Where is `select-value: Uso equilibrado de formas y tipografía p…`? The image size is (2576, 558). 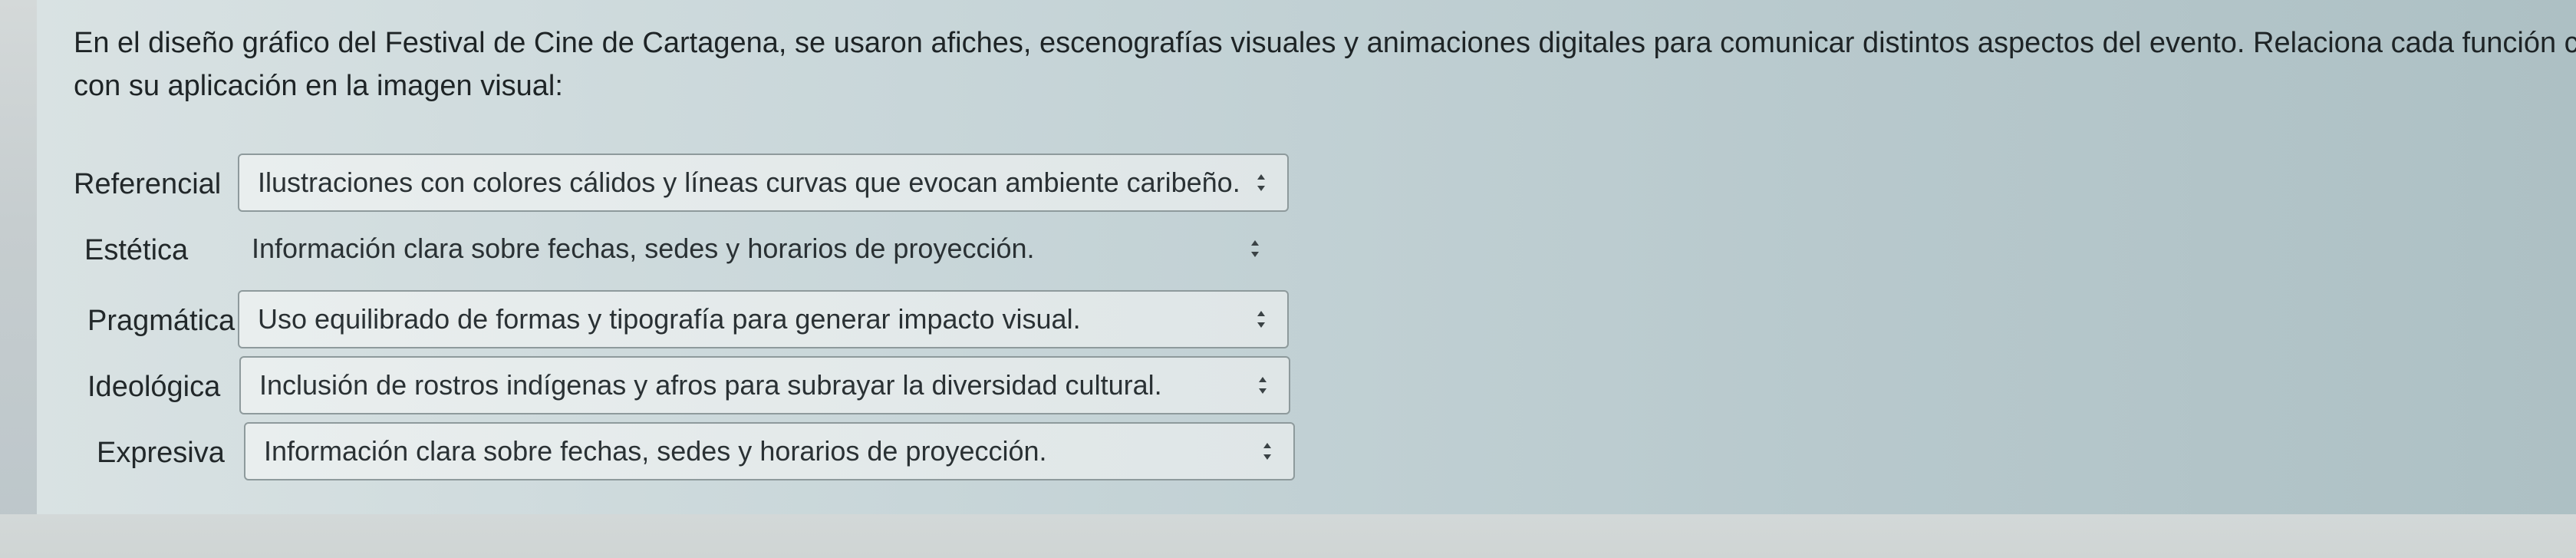 select-value: Uso equilibrado de formas y tipografía p… is located at coordinates (669, 319).